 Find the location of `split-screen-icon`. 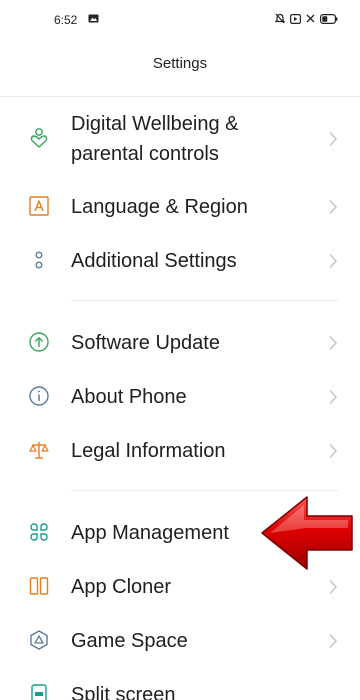

split-screen-icon is located at coordinates (39, 692).